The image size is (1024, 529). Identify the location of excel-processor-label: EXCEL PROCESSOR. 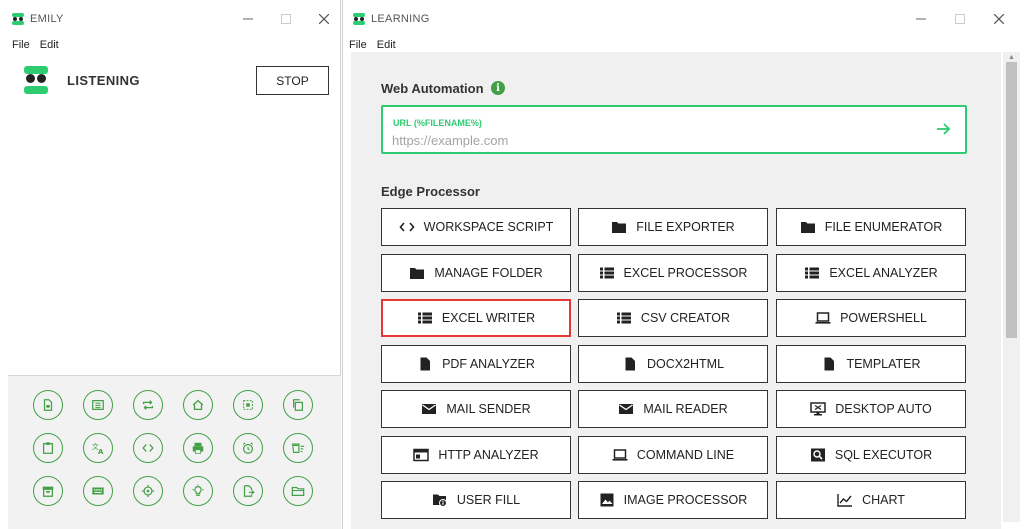
(685, 273).